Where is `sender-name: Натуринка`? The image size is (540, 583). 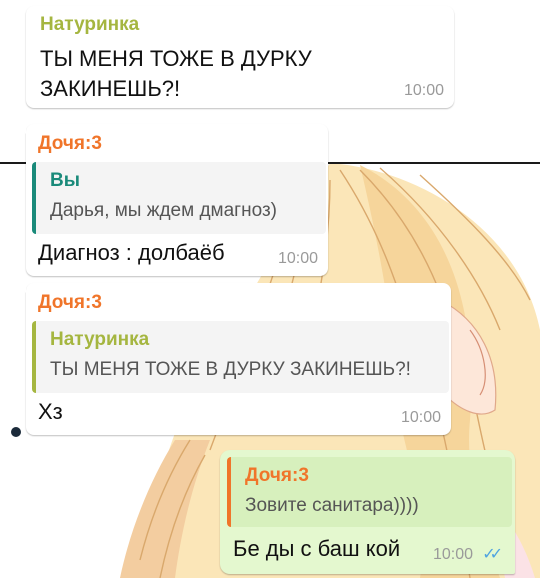 sender-name: Натуринка is located at coordinates (89, 25).